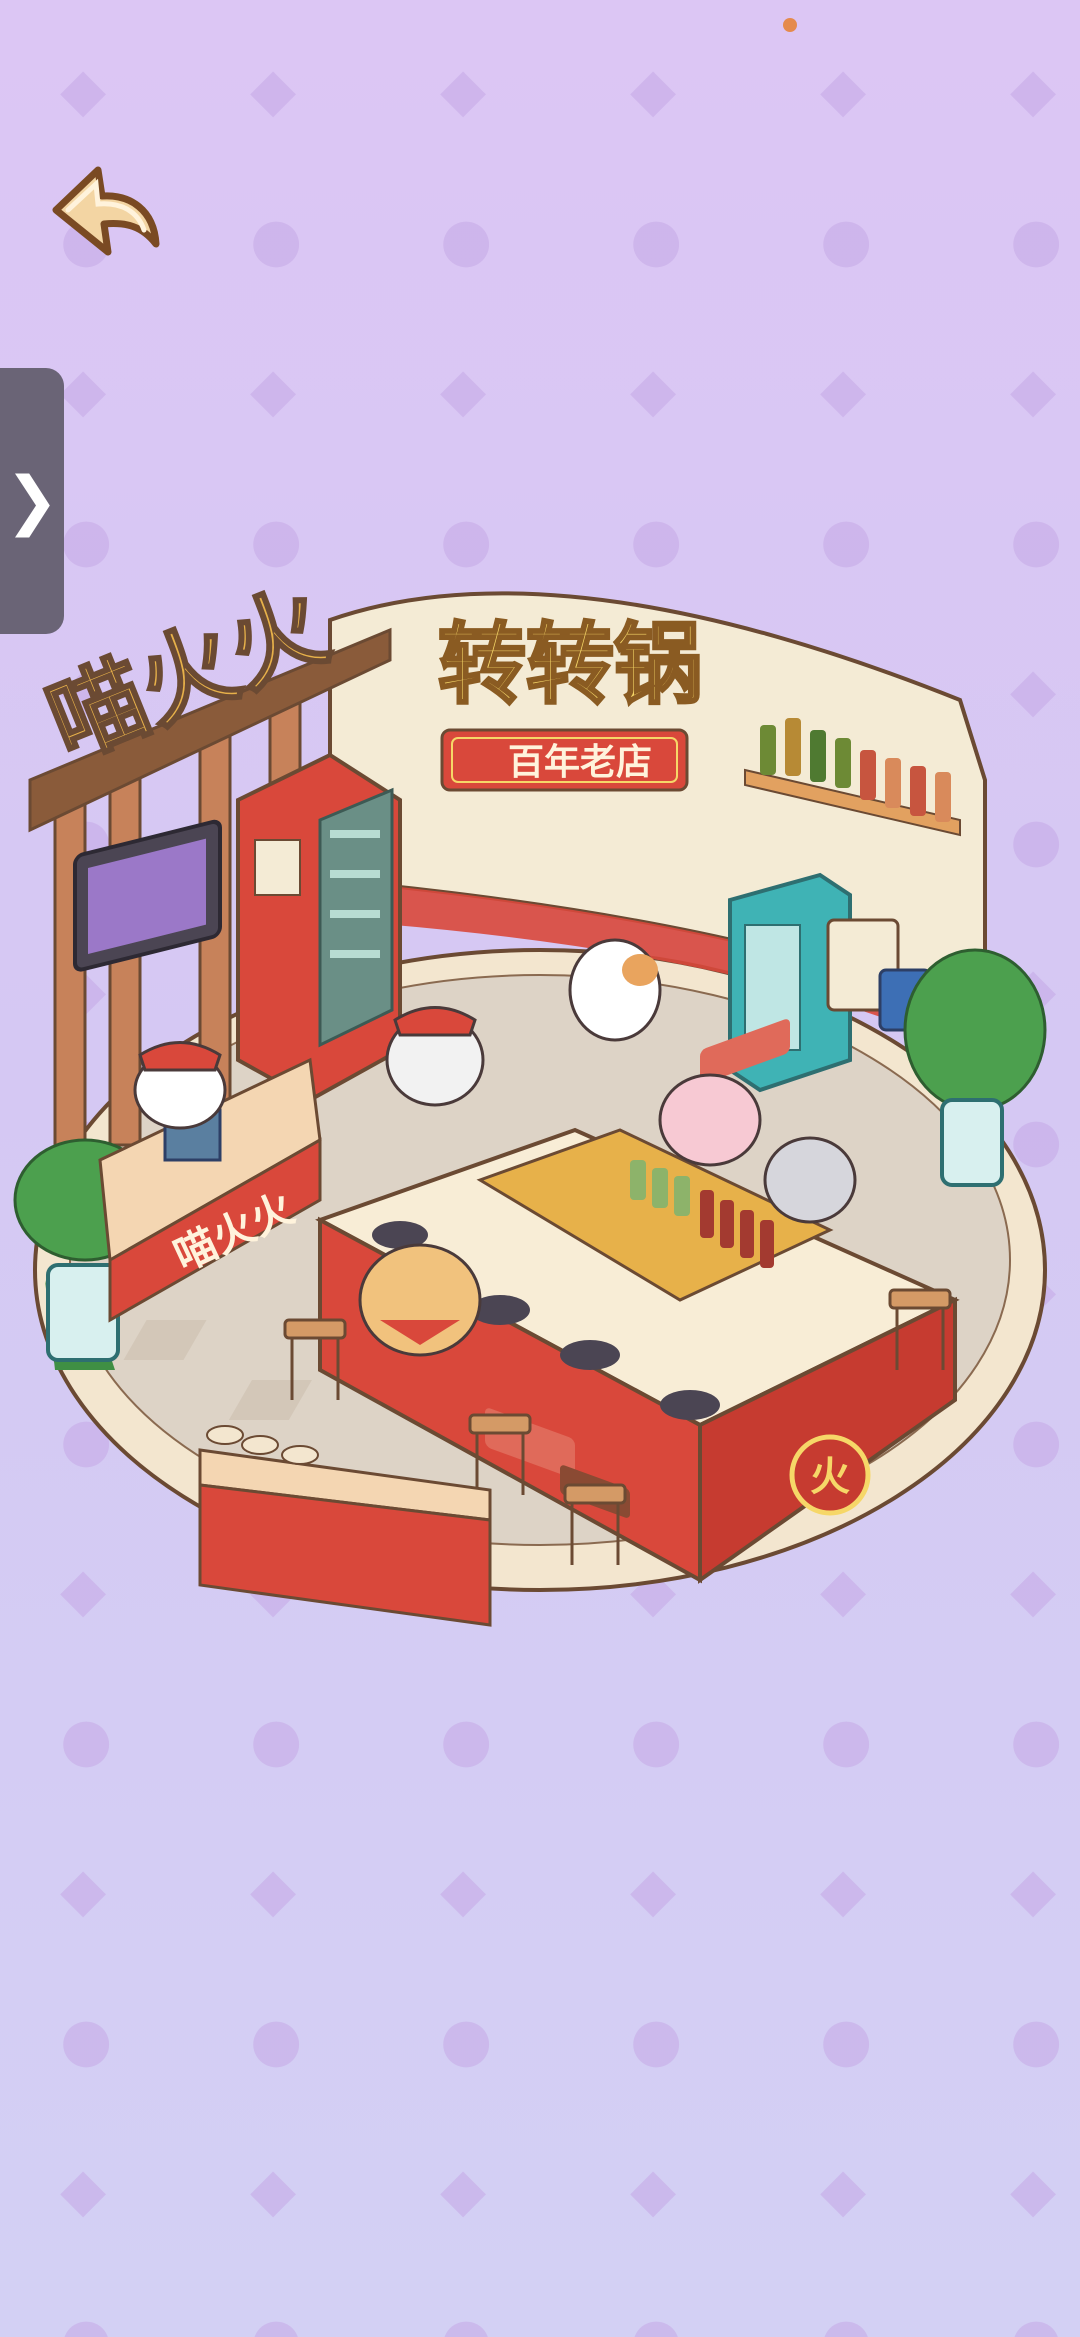  What do you see at coordinates (570, 664) in the screenshot?
I see `main-sign: 转转锅` at bounding box center [570, 664].